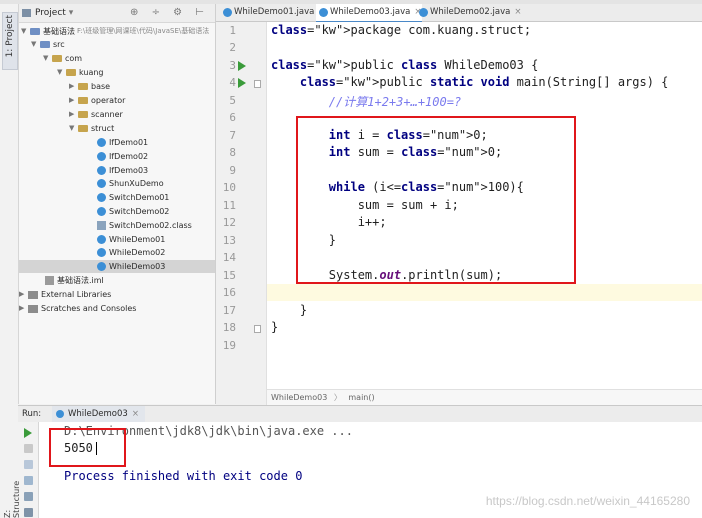 This screenshot has width=702, height=518. What do you see at coordinates (229, 257) in the screenshot?
I see `line-number: 14` at bounding box center [229, 257].